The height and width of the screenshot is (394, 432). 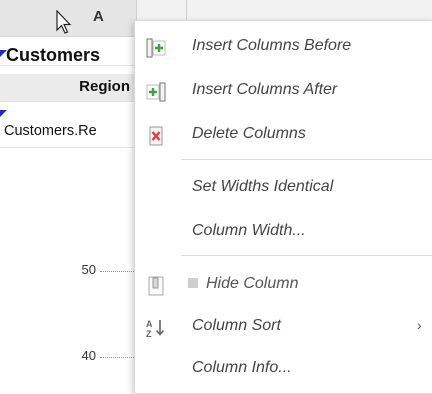 I want to click on sort-az-icon: A Z, so click(x=155, y=329).